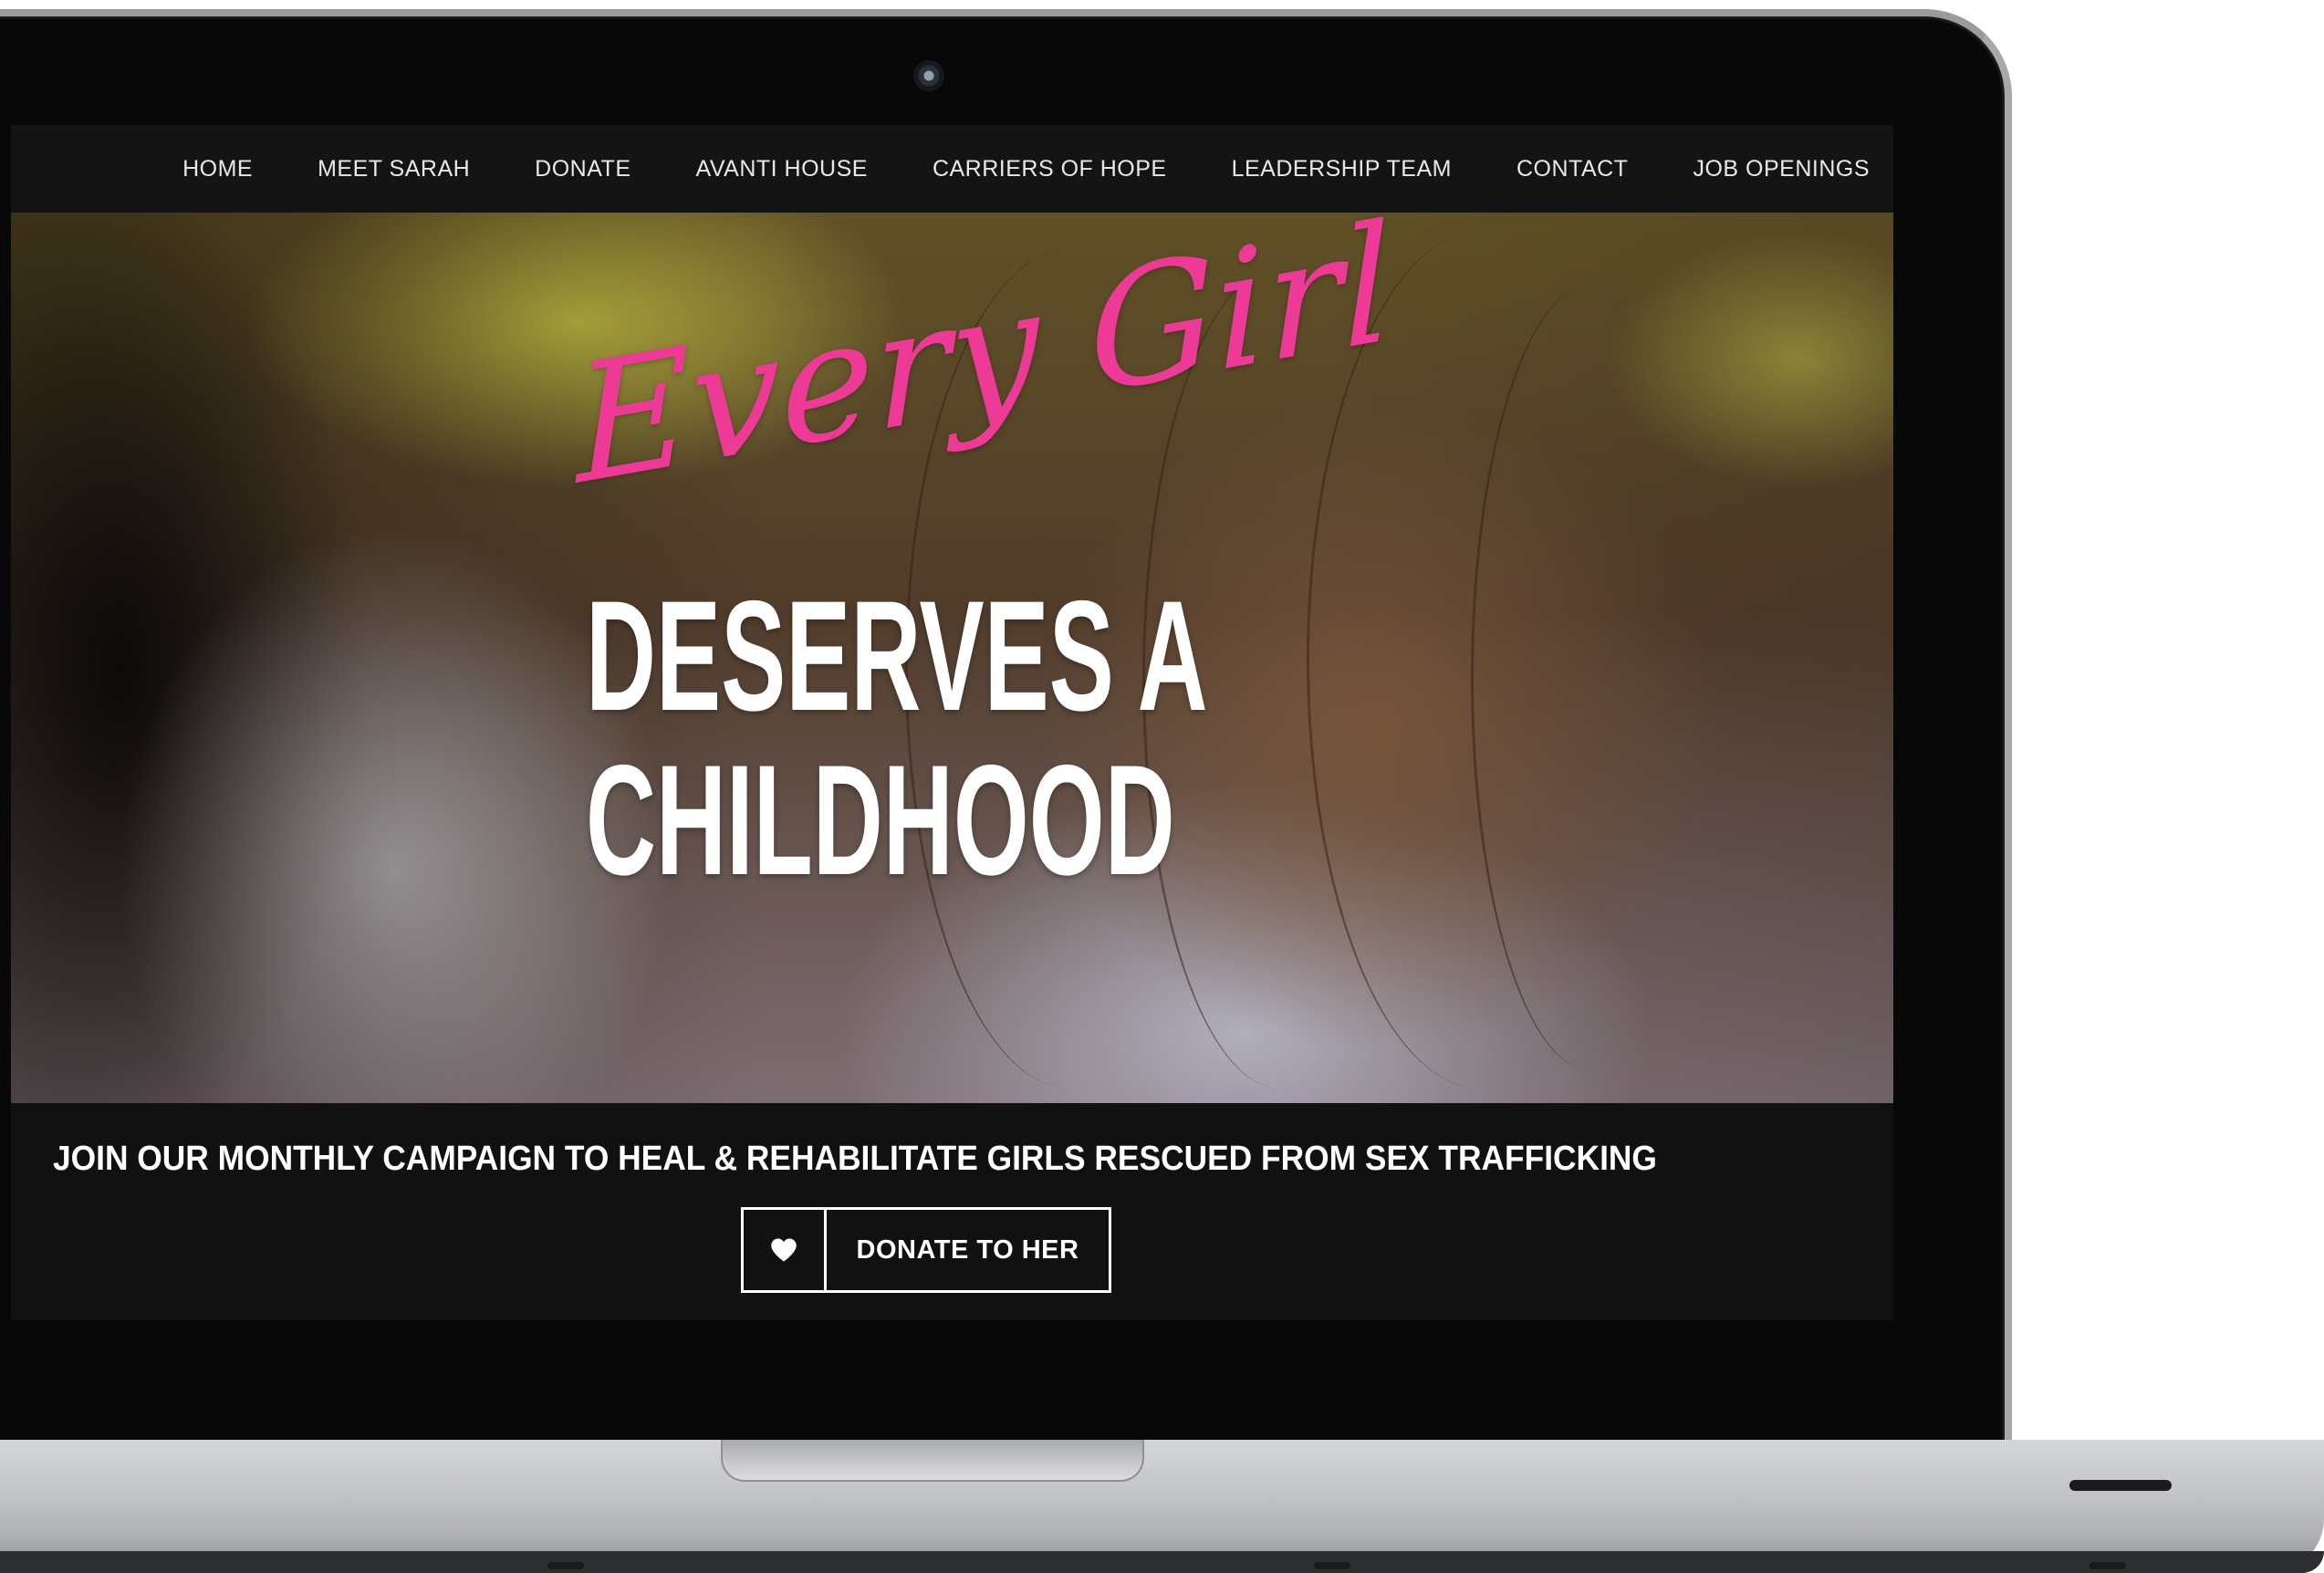 This screenshot has width=2324, height=1573. I want to click on donate-to-her-button: DONATE TO HER, so click(926, 1250).